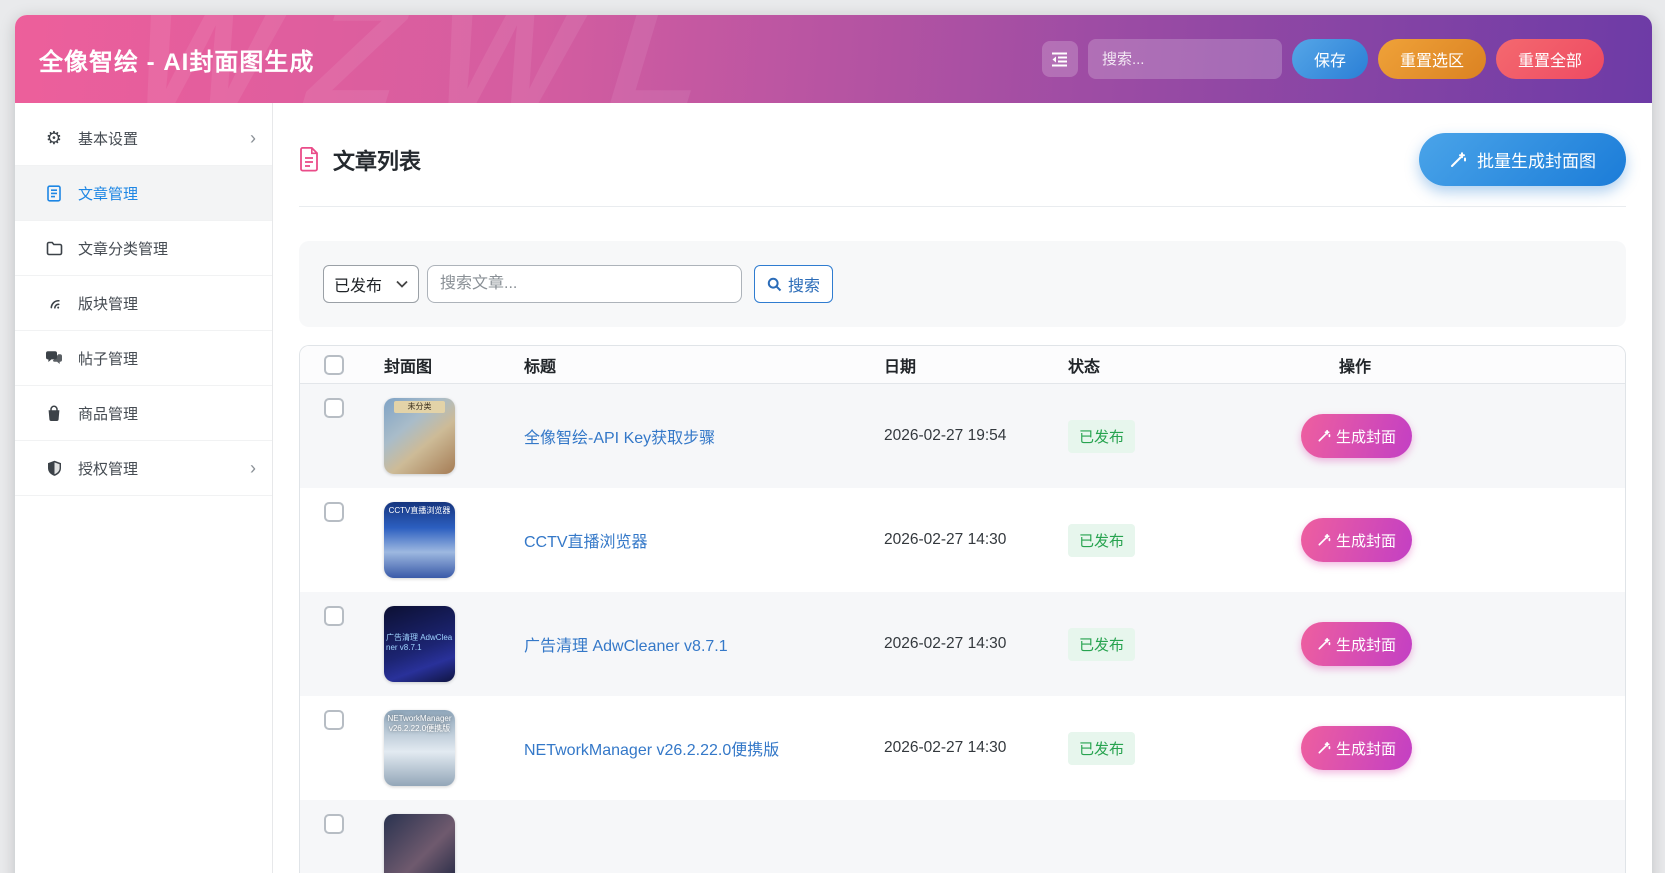 The width and height of the screenshot is (1665, 873). Describe the element at coordinates (962, 206) in the screenshot. I see `section-divider` at that location.